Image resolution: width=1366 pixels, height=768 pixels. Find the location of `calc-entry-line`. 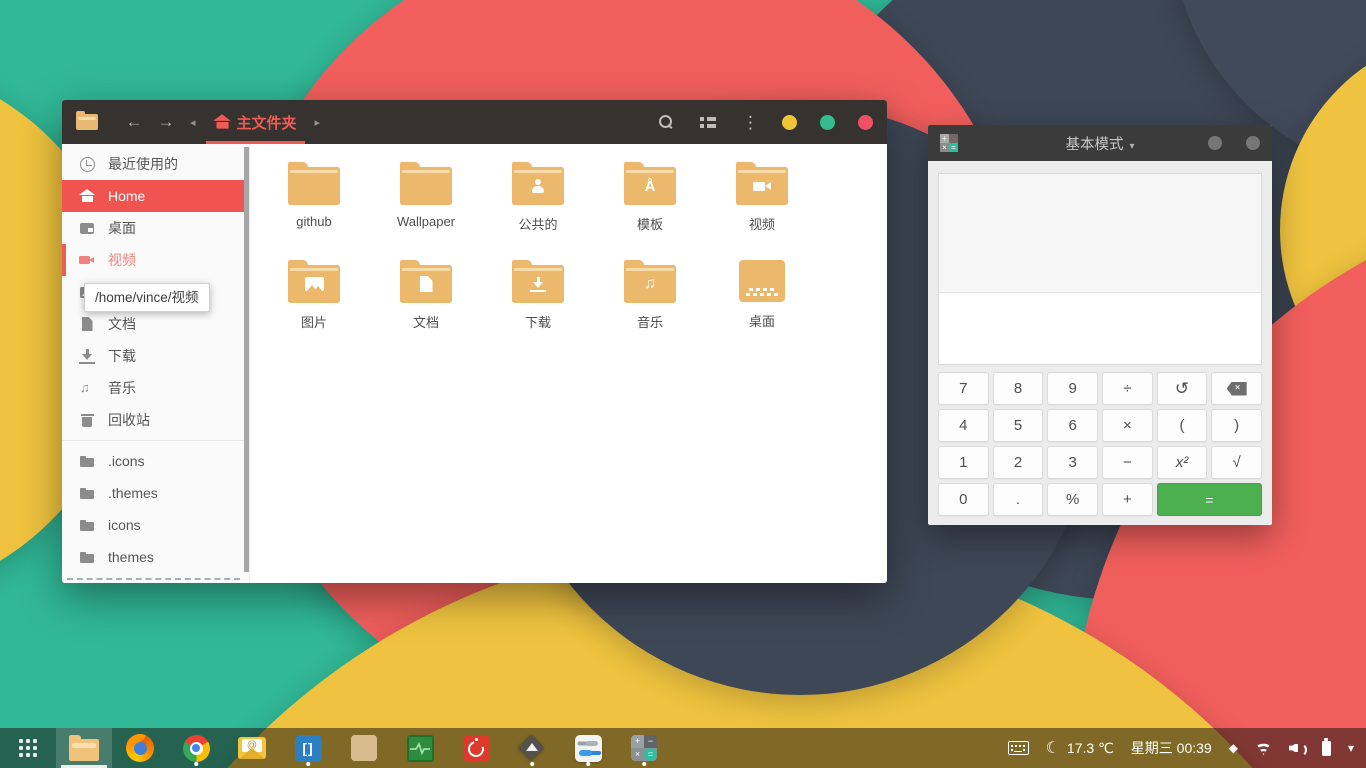

calc-entry-line is located at coordinates (1100, 328).